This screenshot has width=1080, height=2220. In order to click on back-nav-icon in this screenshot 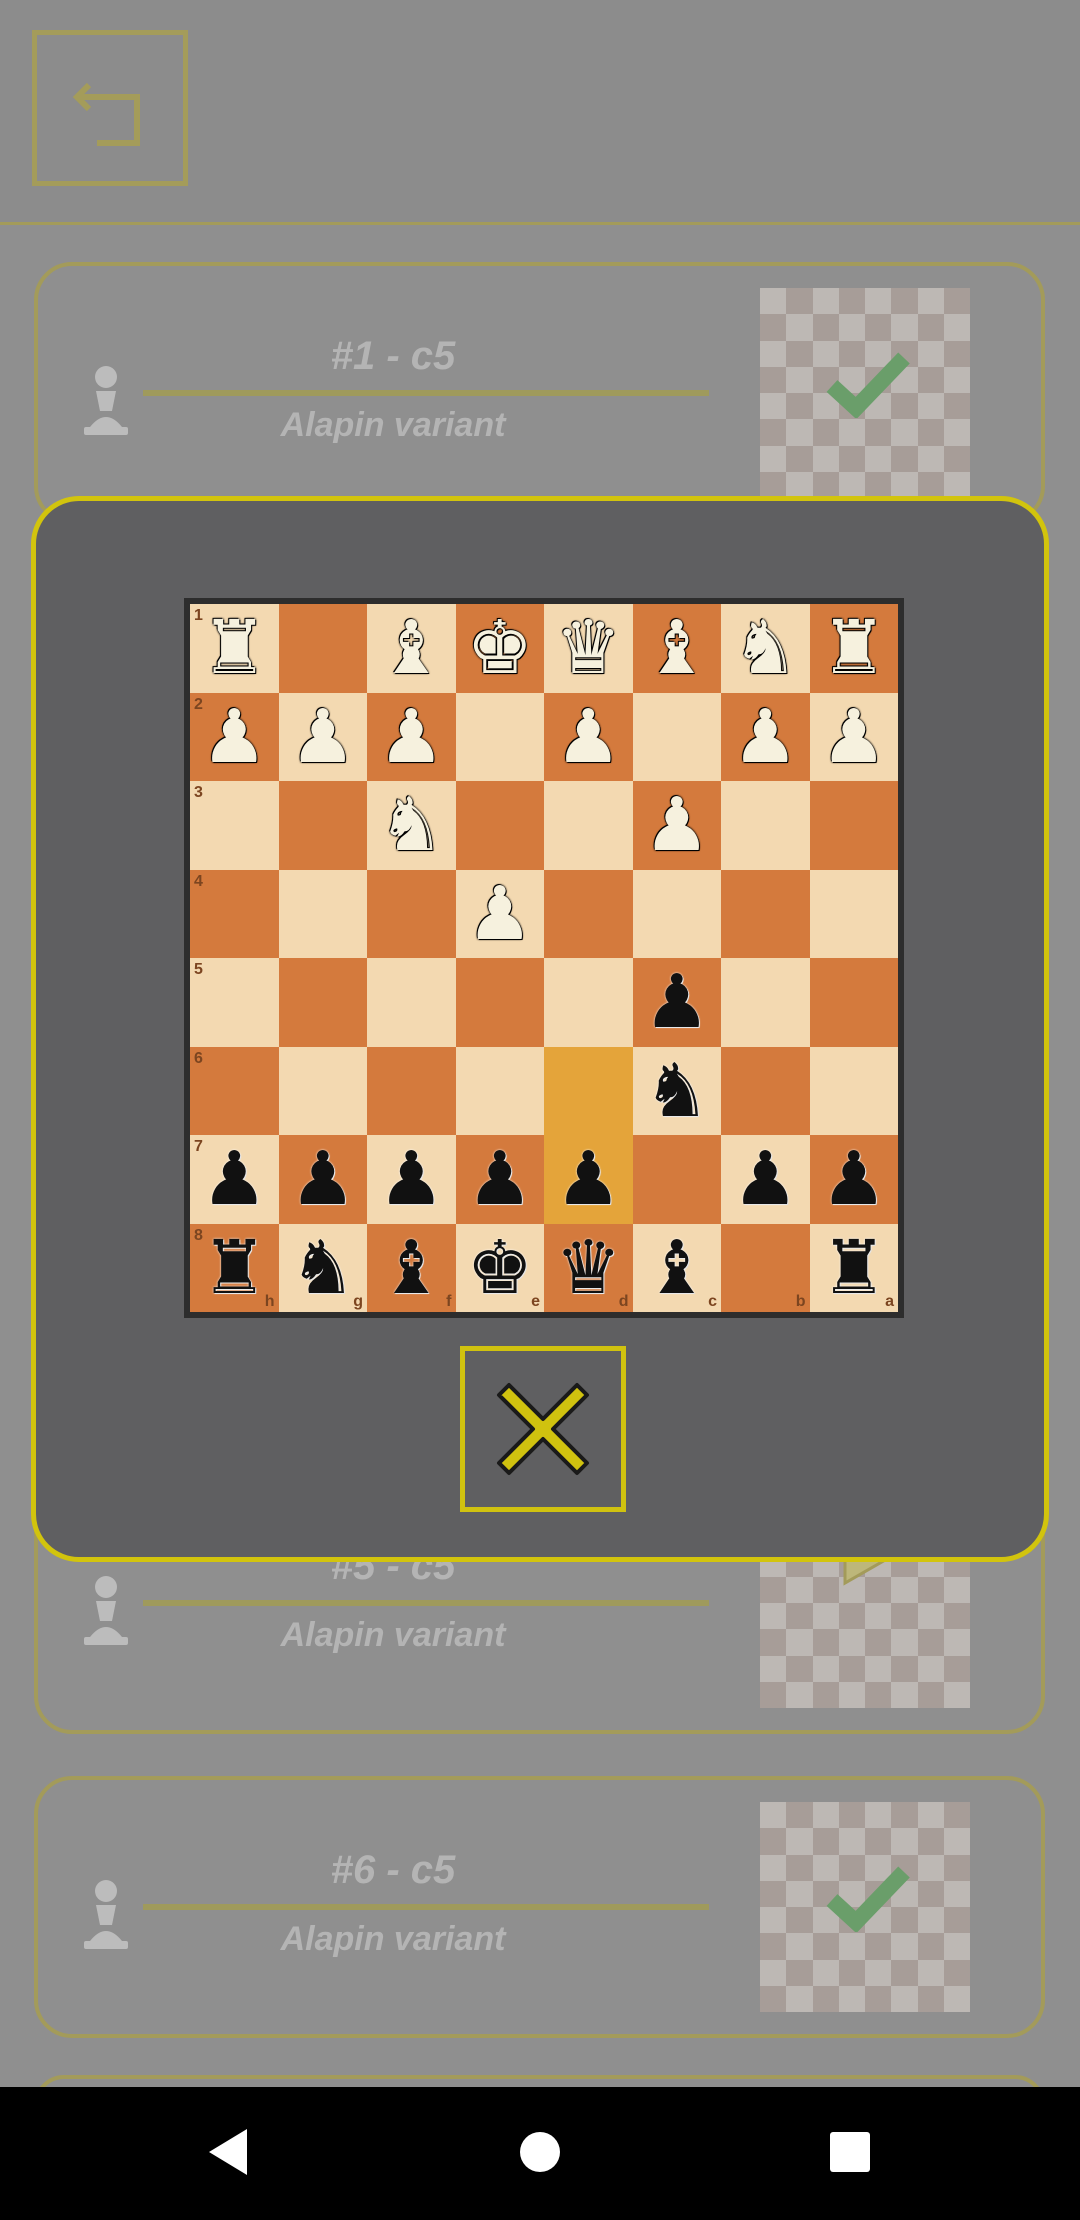, I will do `click(230, 2152)`.